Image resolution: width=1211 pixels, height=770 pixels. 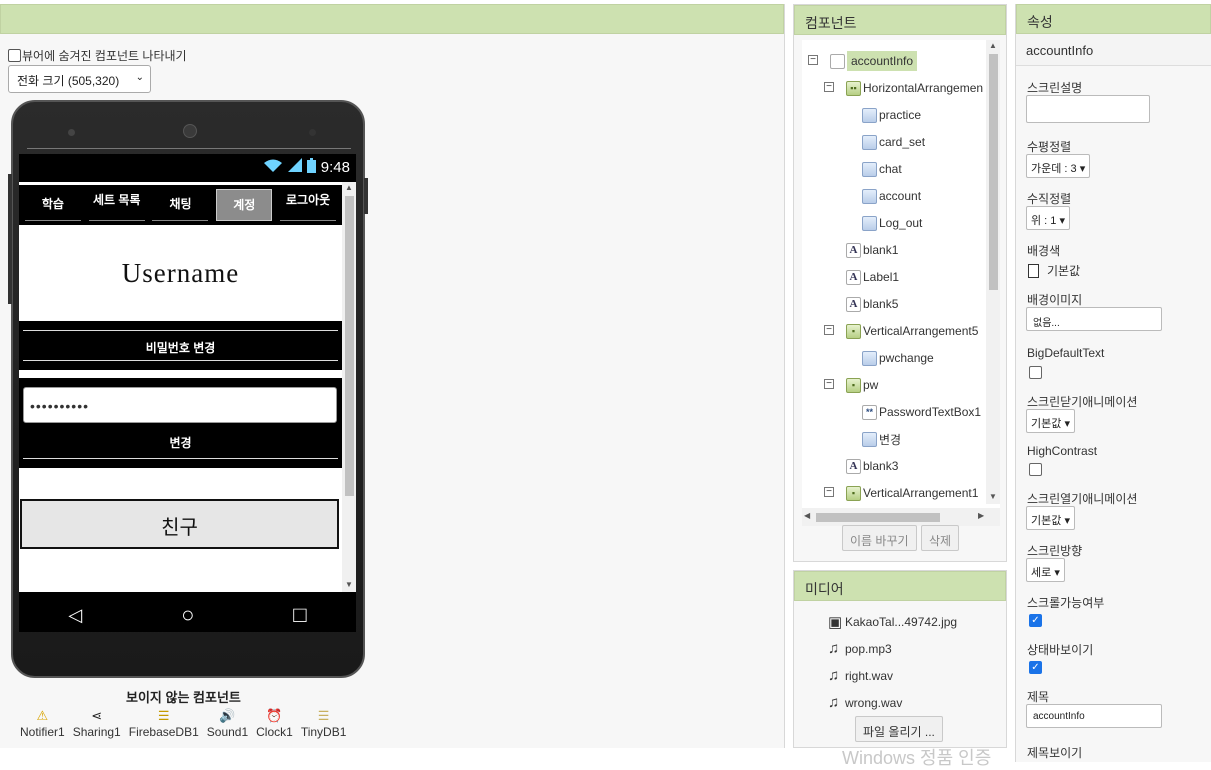 I want to click on change-button: 변경, so click(x=180, y=444).